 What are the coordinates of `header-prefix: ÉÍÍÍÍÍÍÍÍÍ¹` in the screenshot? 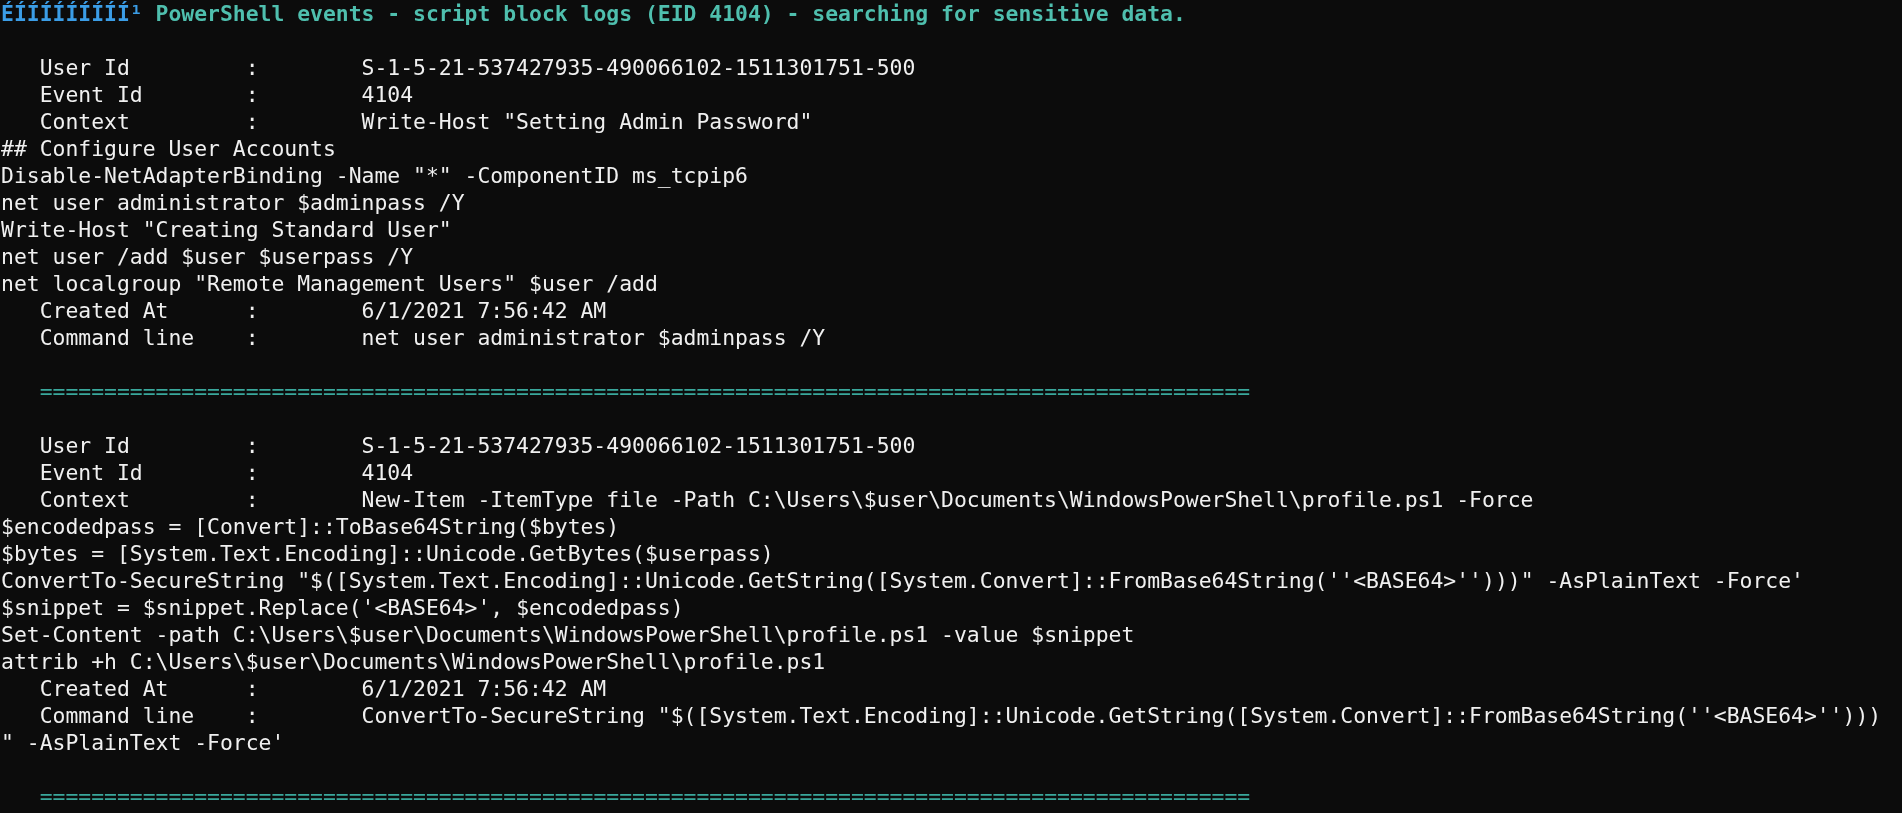 It's located at (72, 13).